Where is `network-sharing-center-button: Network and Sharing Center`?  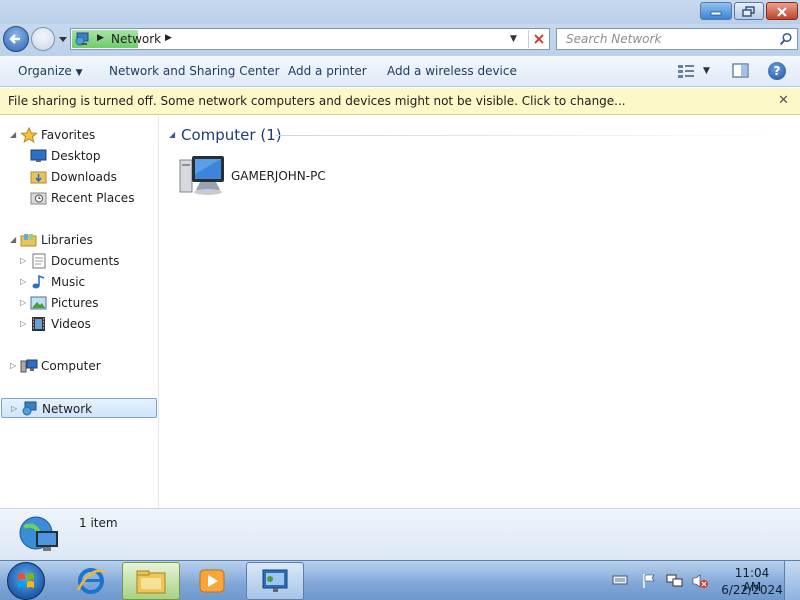 network-sharing-center-button: Network and Sharing Center is located at coordinates (194, 71).